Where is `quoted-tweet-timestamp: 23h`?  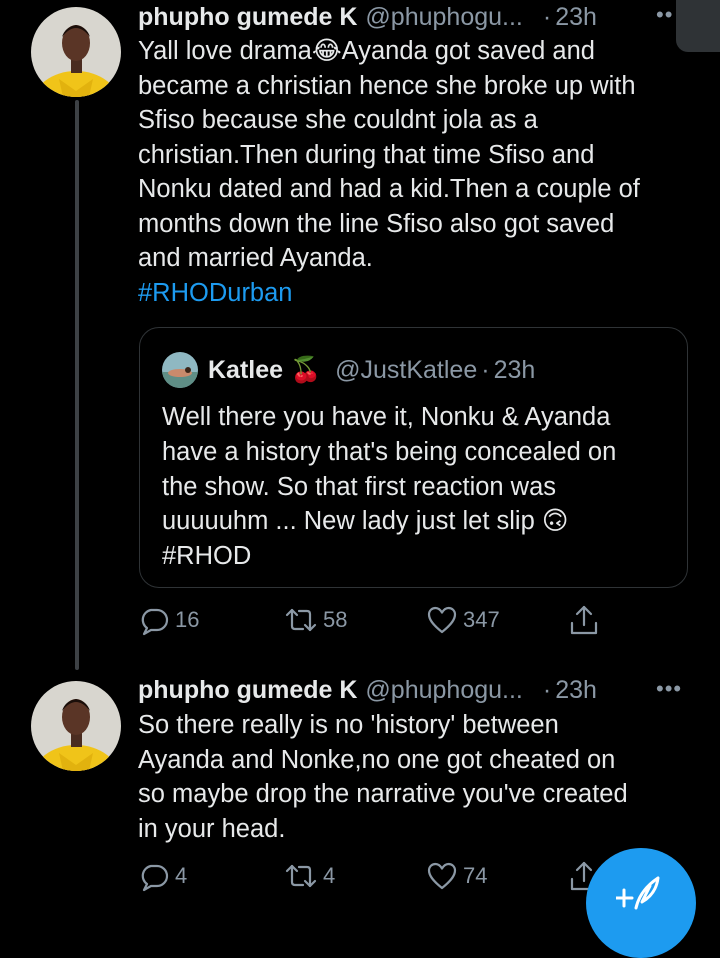 quoted-tweet-timestamp: 23h is located at coordinates (514, 369).